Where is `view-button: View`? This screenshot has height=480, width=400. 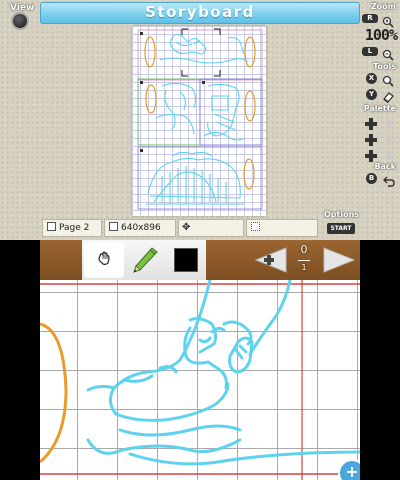
view-button: View is located at coordinates (20, 17).